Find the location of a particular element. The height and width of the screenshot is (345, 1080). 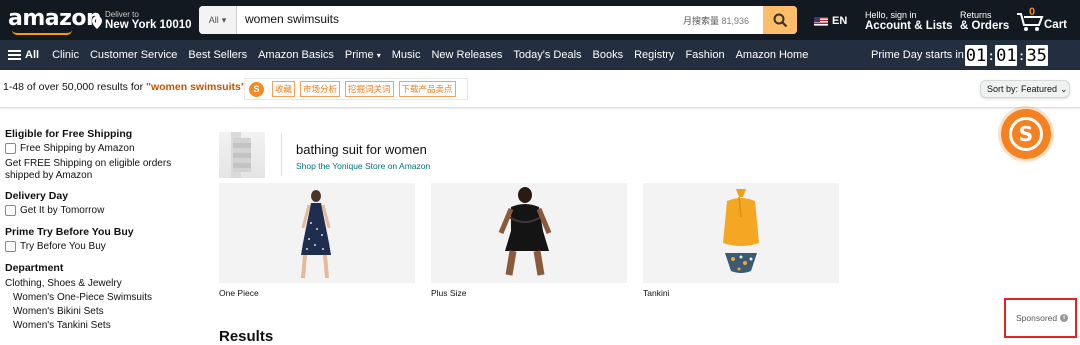

nav-item-clinic: Clinic is located at coordinates (65, 55).